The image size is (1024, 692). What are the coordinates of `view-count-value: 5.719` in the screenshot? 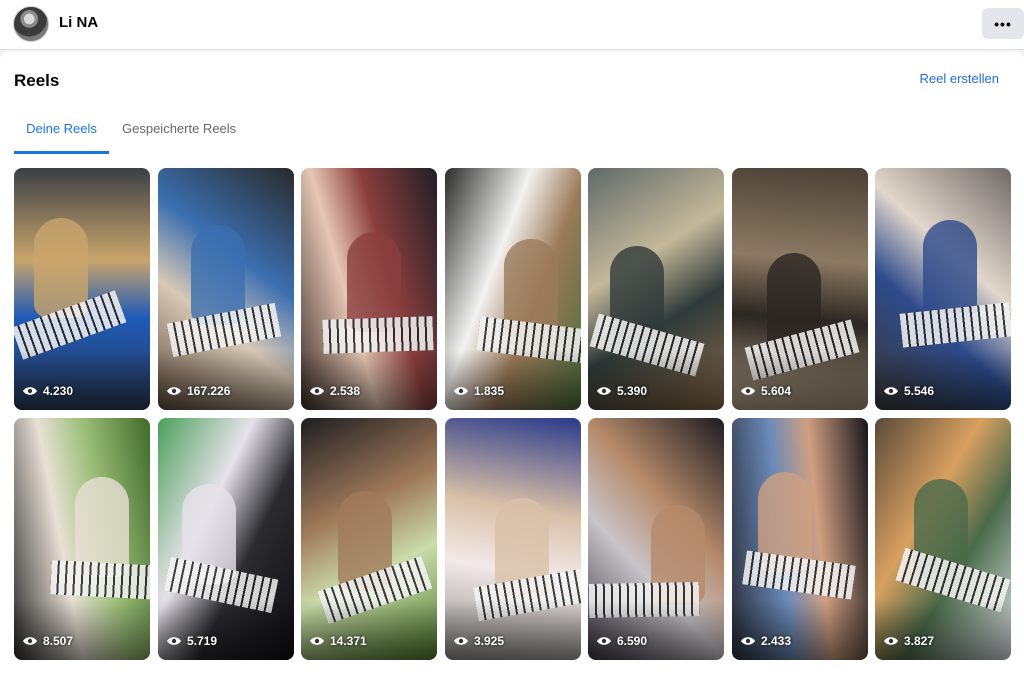 It's located at (202, 641).